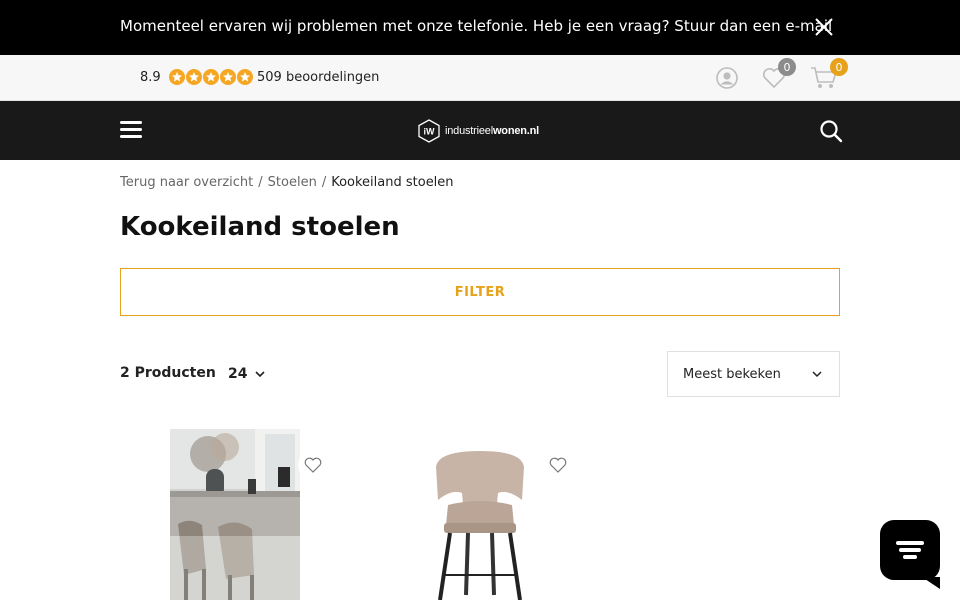 This screenshot has height=600, width=960. Describe the element at coordinates (131, 131) in the screenshot. I see `menu-icon` at that location.